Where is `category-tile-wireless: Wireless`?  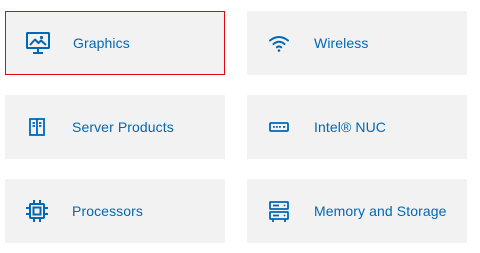 category-tile-wireless: Wireless is located at coordinates (357, 43).